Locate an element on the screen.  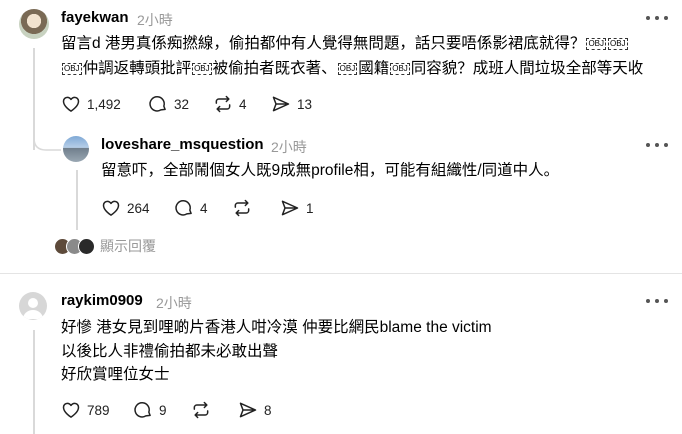
comment-count: 9 is located at coordinates (163, 410).